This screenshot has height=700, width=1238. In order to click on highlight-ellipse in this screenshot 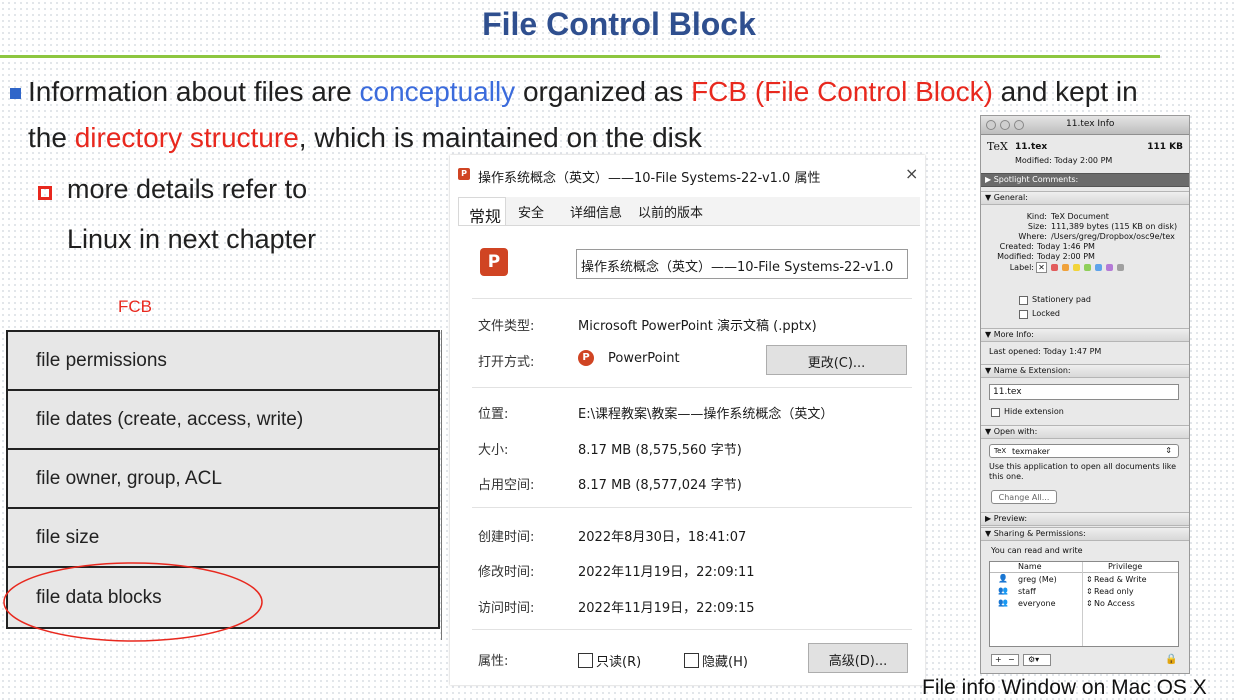, I will do `click(133, 602)`.